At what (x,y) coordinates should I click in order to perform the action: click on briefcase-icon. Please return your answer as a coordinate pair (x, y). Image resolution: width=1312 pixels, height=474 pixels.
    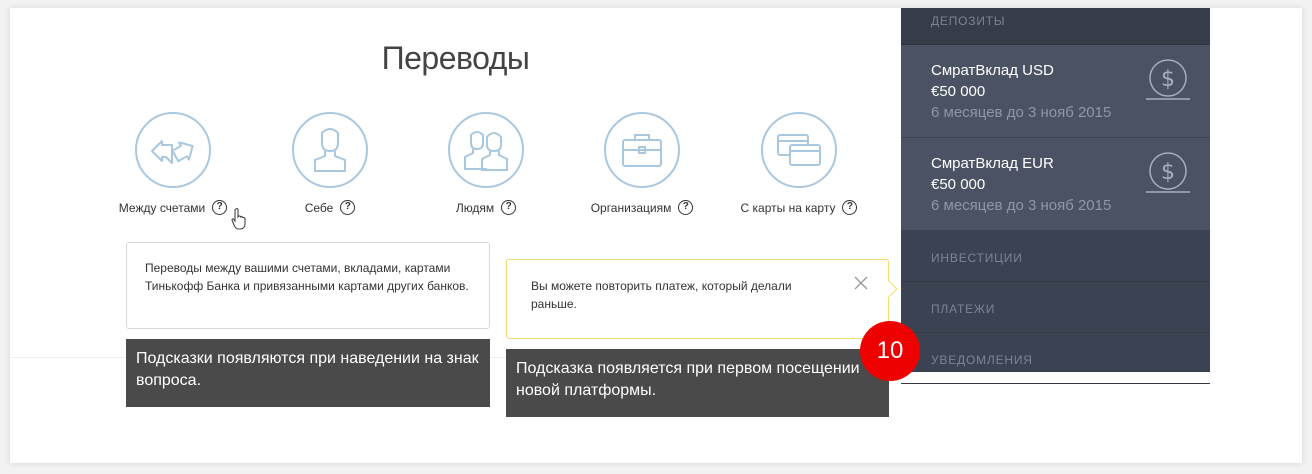
    Looking at the image, I should click on (642, 150).